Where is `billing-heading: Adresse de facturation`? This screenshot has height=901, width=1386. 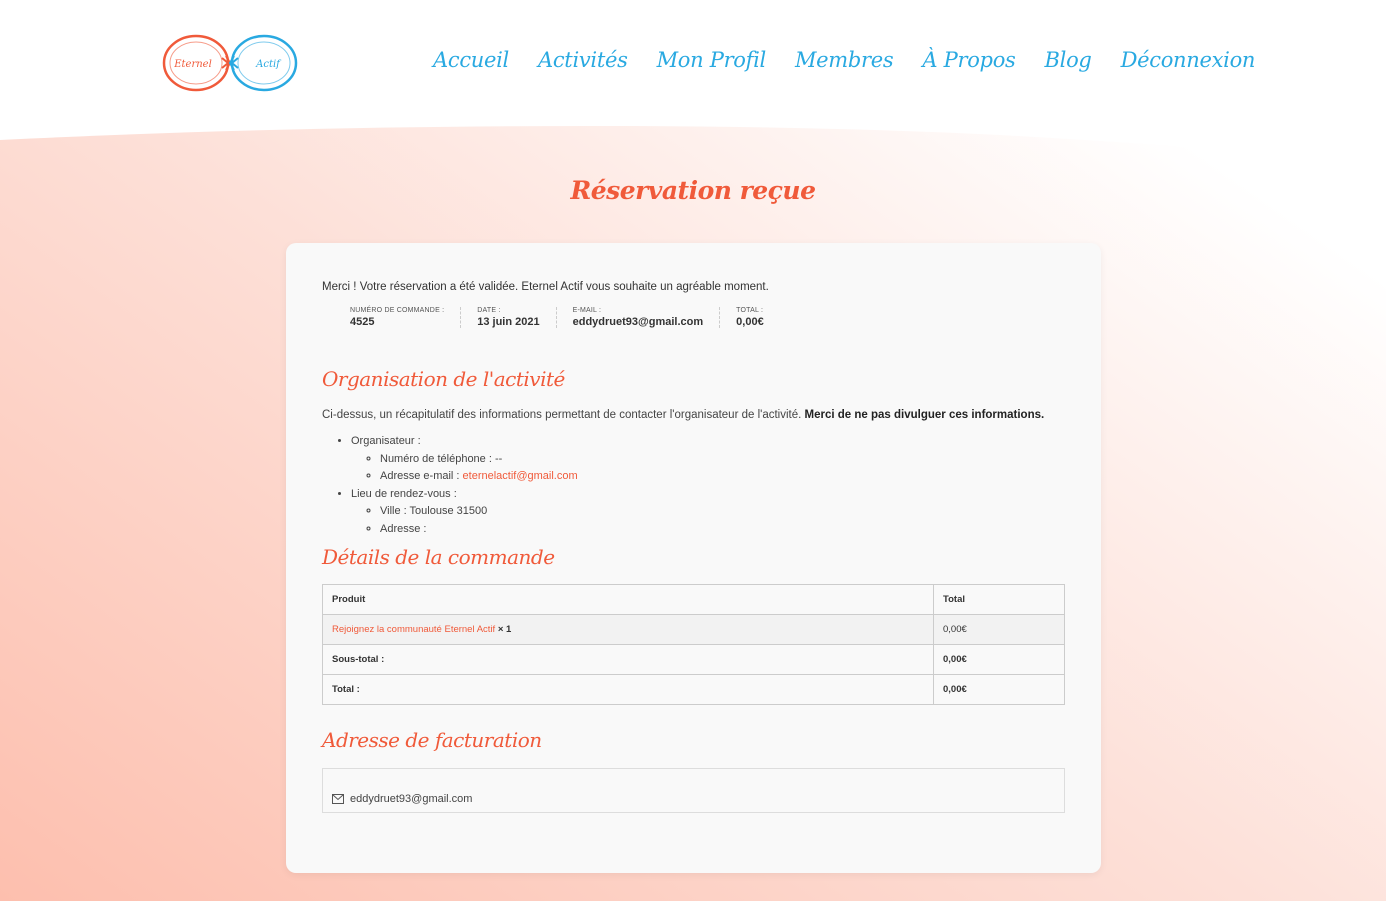
billing-heading: Adresse de facturation is located at coordinates (432, 740).